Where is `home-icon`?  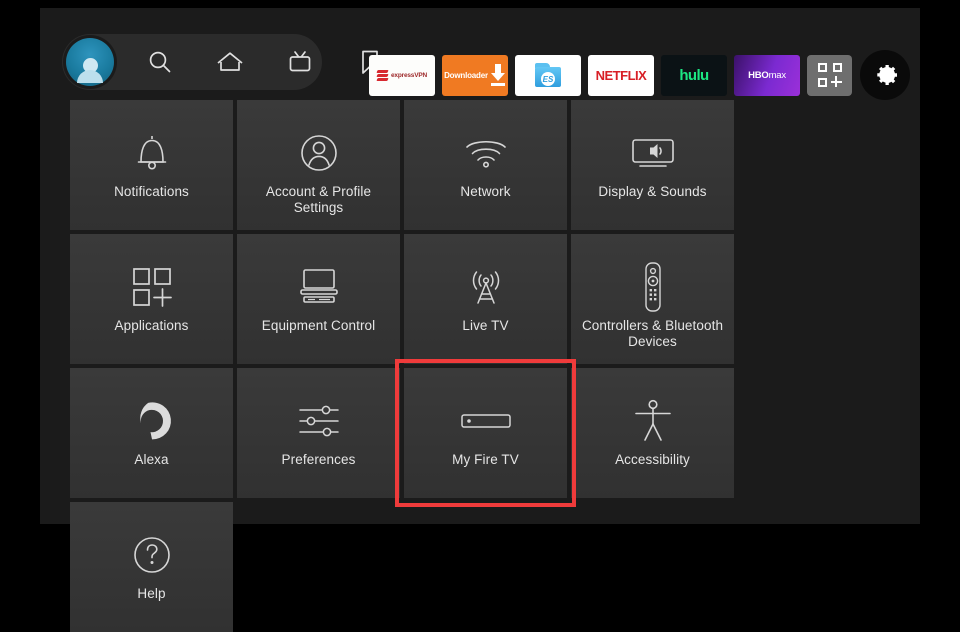
home-icon is located at coordinates (230, 62).